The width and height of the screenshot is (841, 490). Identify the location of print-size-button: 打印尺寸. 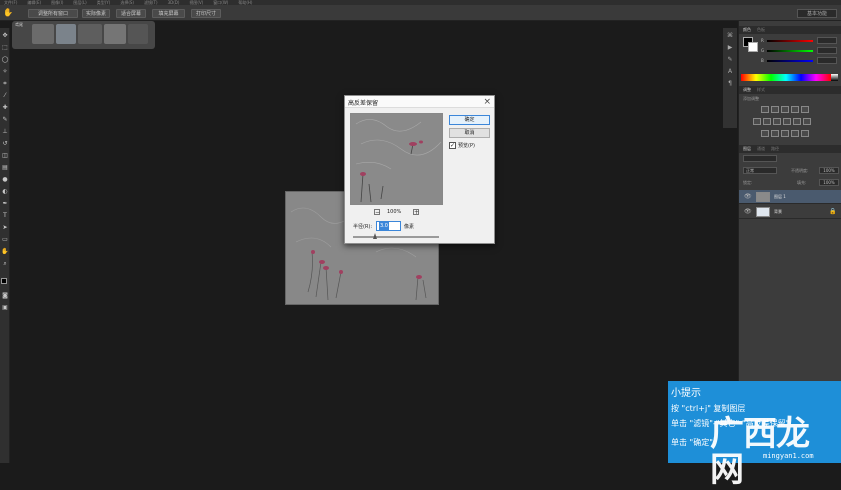
(206, 13).